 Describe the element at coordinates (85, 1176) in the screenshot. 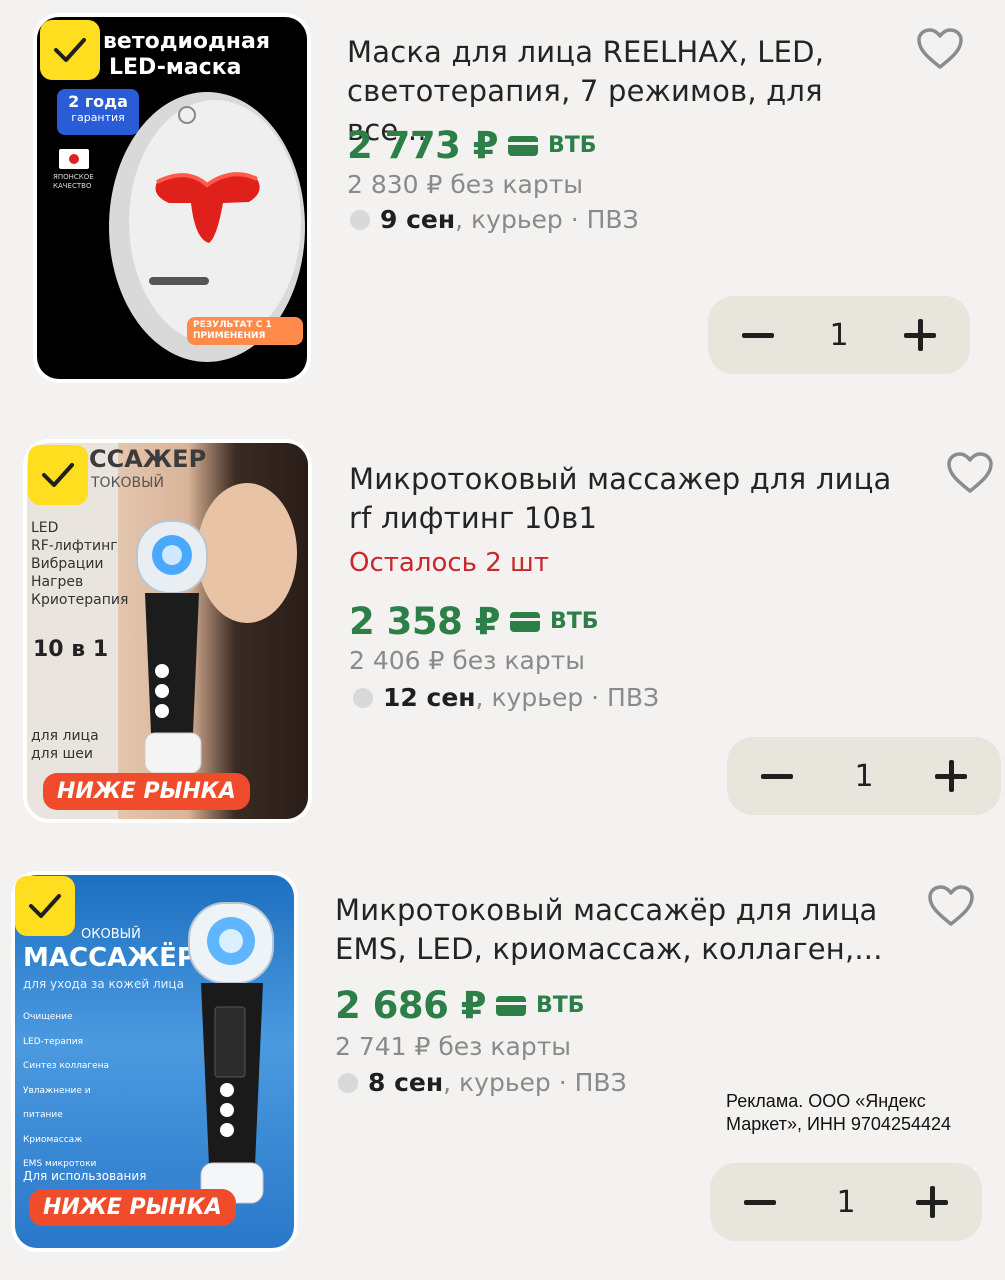

I see `image-usage: Для использования` at that location.